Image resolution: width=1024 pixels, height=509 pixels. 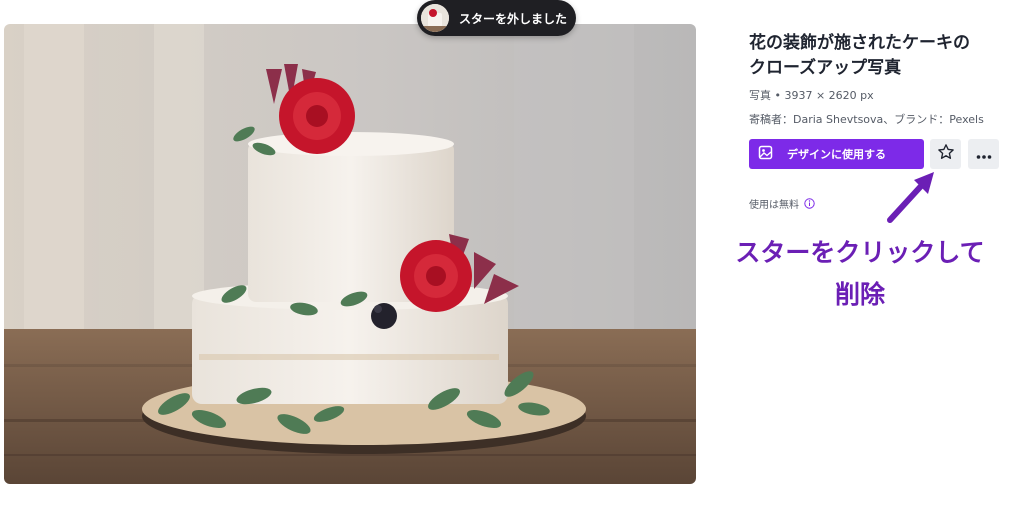 I want to click on toast-notification: スターを外しました, so click(x=496, y=18).